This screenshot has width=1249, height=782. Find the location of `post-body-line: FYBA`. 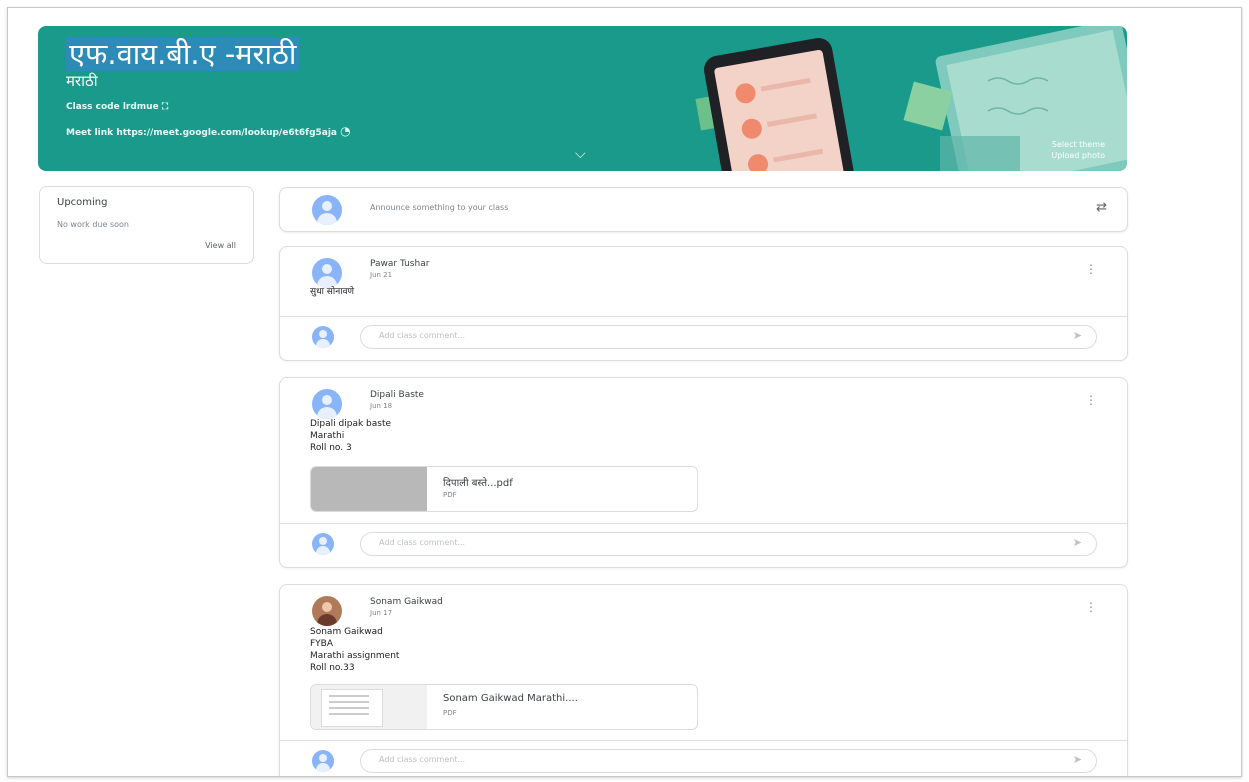

post-body-line: FYBA is located at coordinates (322, 644).